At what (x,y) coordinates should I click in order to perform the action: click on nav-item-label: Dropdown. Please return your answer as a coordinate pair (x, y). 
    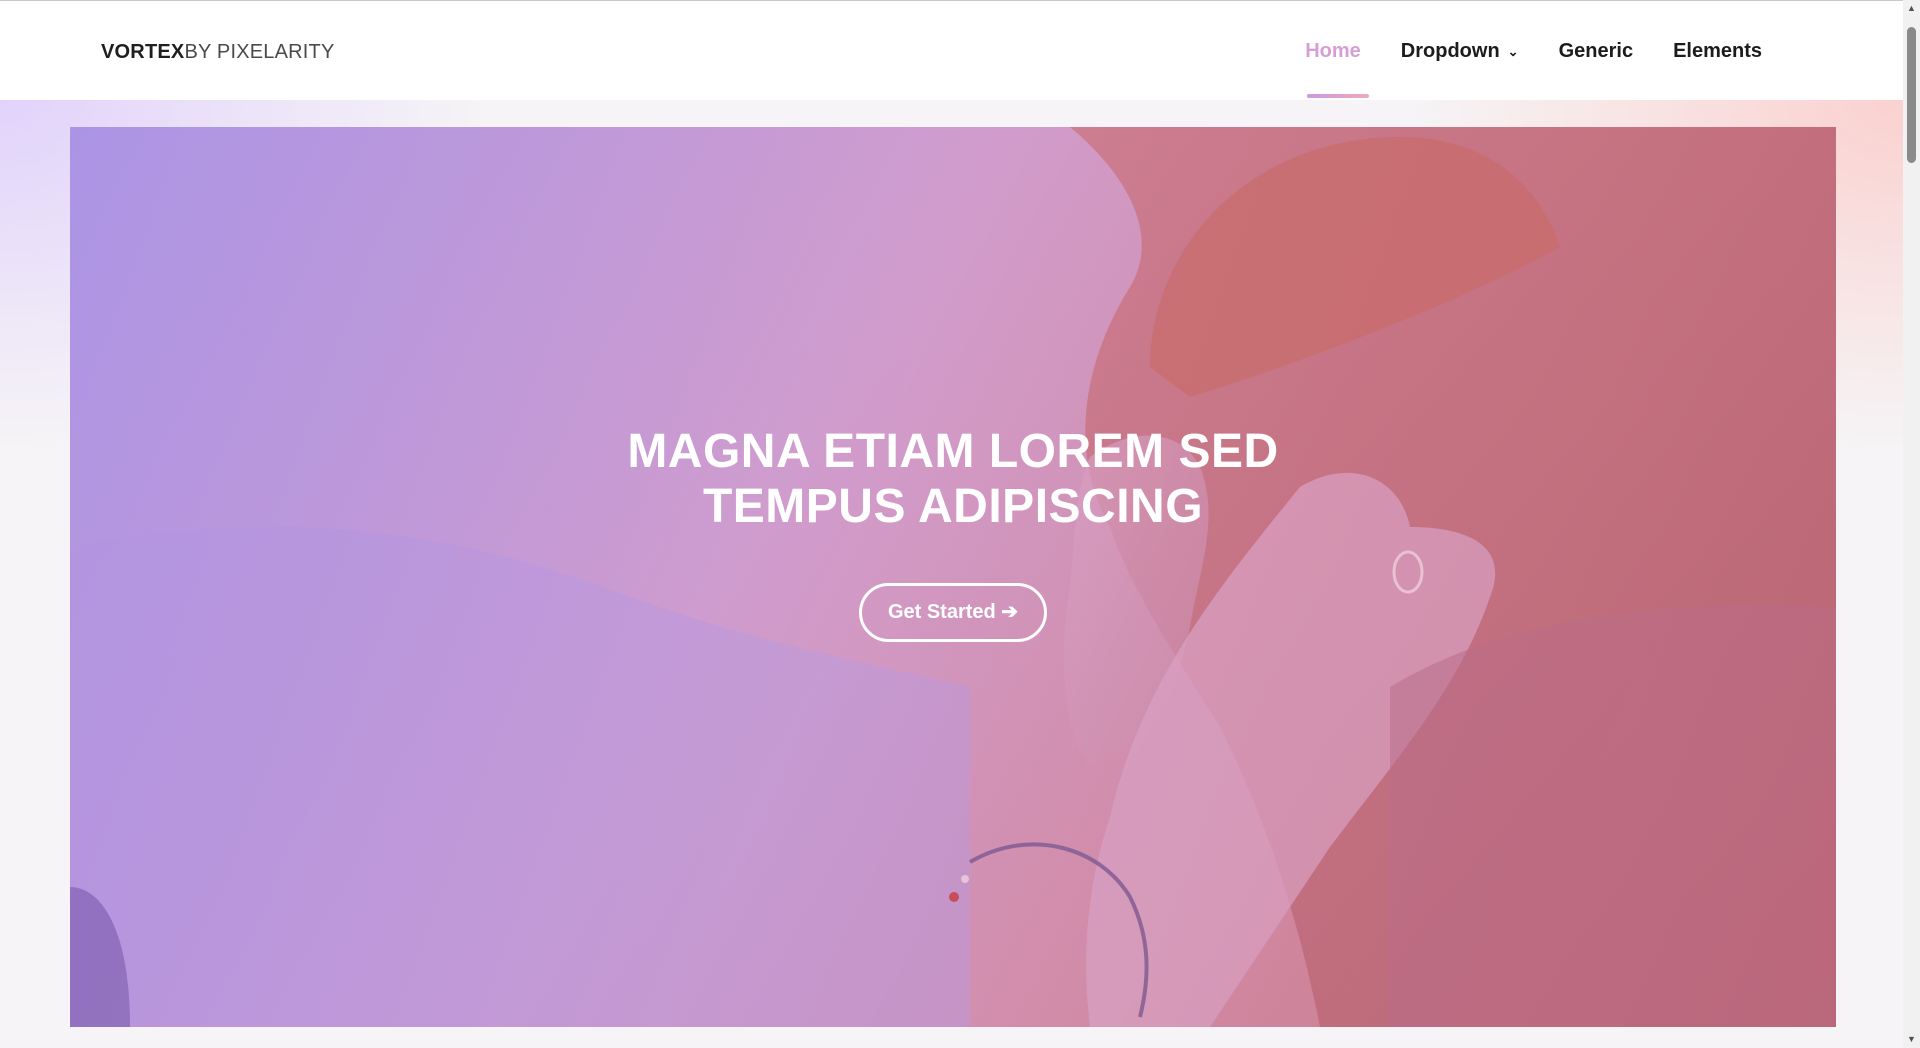
    Looking at the image, I should click on (1450, 51).